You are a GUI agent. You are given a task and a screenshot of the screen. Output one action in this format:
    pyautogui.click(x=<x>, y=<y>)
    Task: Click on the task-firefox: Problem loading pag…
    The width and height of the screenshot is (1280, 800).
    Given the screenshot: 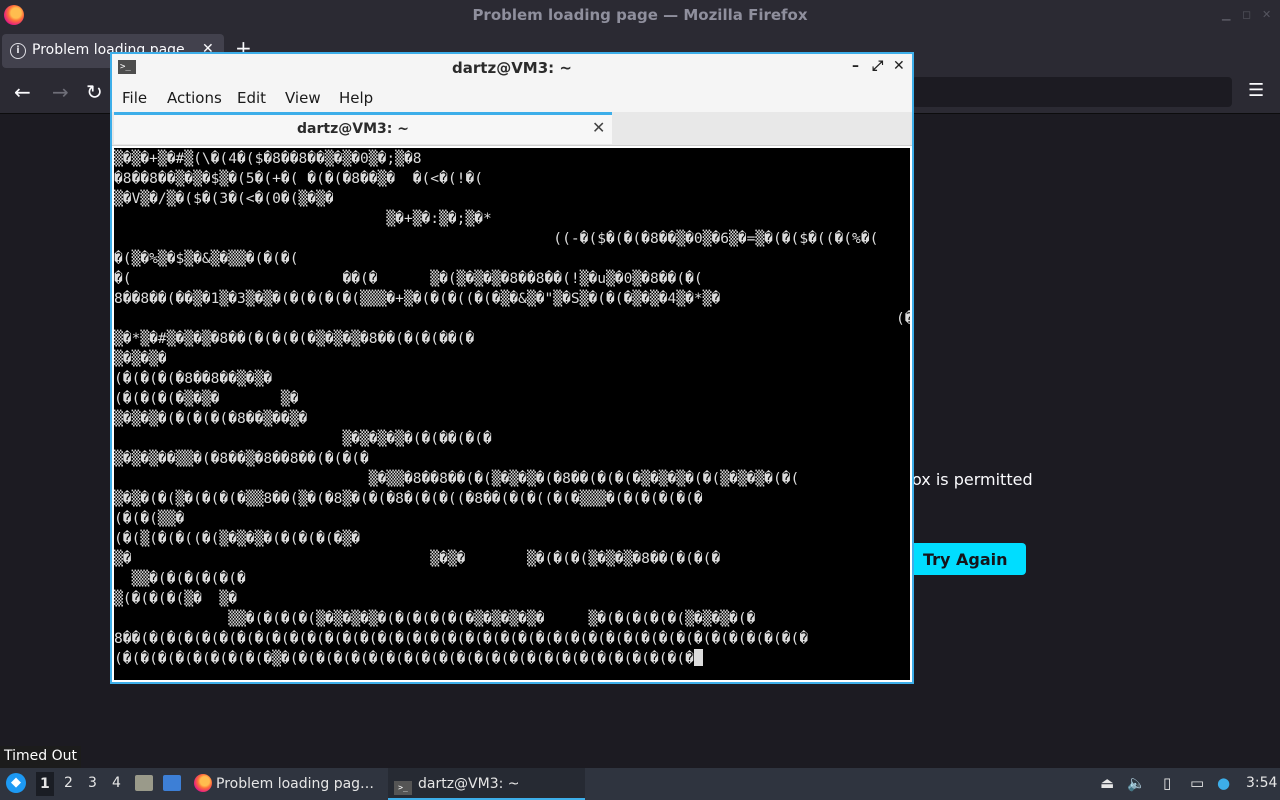 What is the action you would take?
    pyautogui.click(x=286, y=784)
    